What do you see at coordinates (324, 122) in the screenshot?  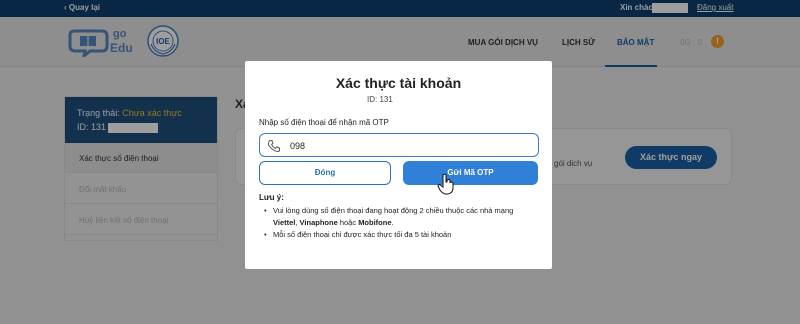 I see `phone-input-label: Nhập số điện thoại để nhận mã OTP` at bounding box center [324, 122].